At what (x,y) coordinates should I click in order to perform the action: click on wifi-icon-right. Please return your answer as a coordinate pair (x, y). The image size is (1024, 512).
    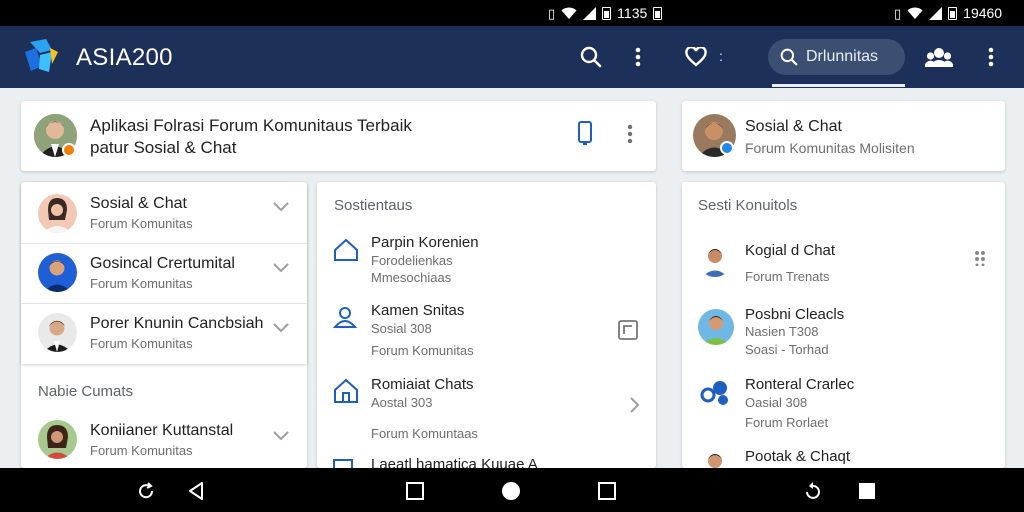
    Looking at the image, I should click on (915, 13).